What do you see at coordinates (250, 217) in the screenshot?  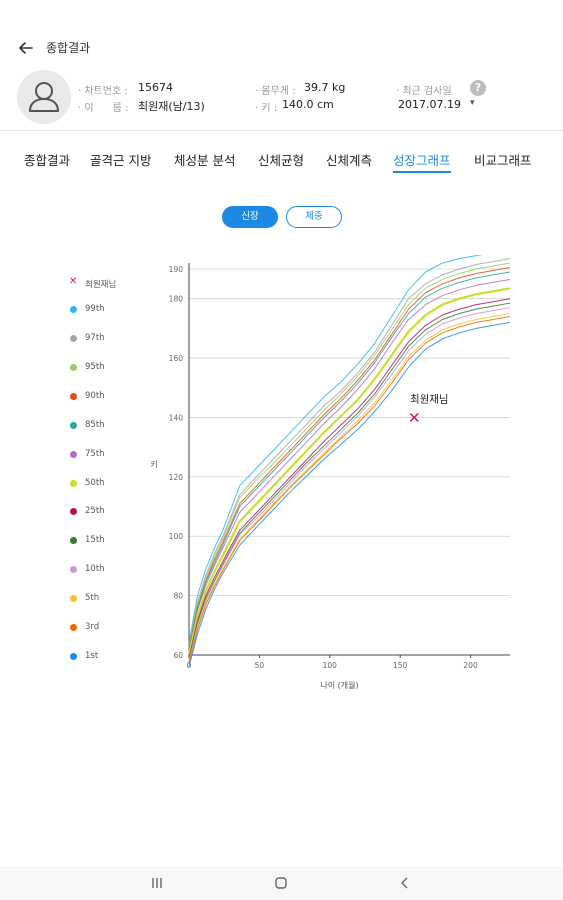 I see `height-toggle-button: 신장` at bounding box center [250, 217].